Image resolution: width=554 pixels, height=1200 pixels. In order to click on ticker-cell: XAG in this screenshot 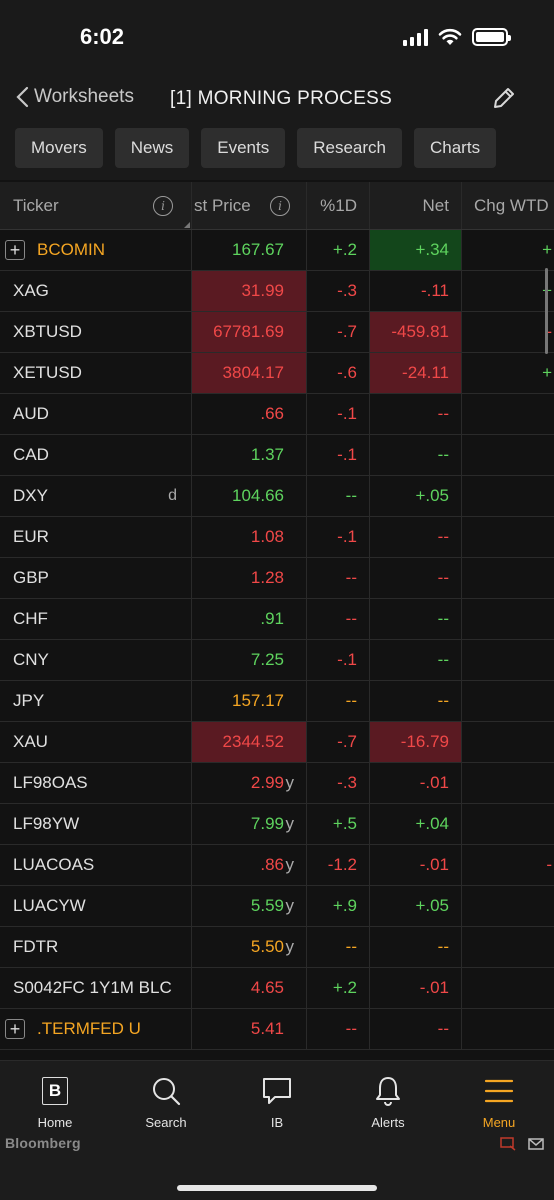, I will do `click(96, 291)`.